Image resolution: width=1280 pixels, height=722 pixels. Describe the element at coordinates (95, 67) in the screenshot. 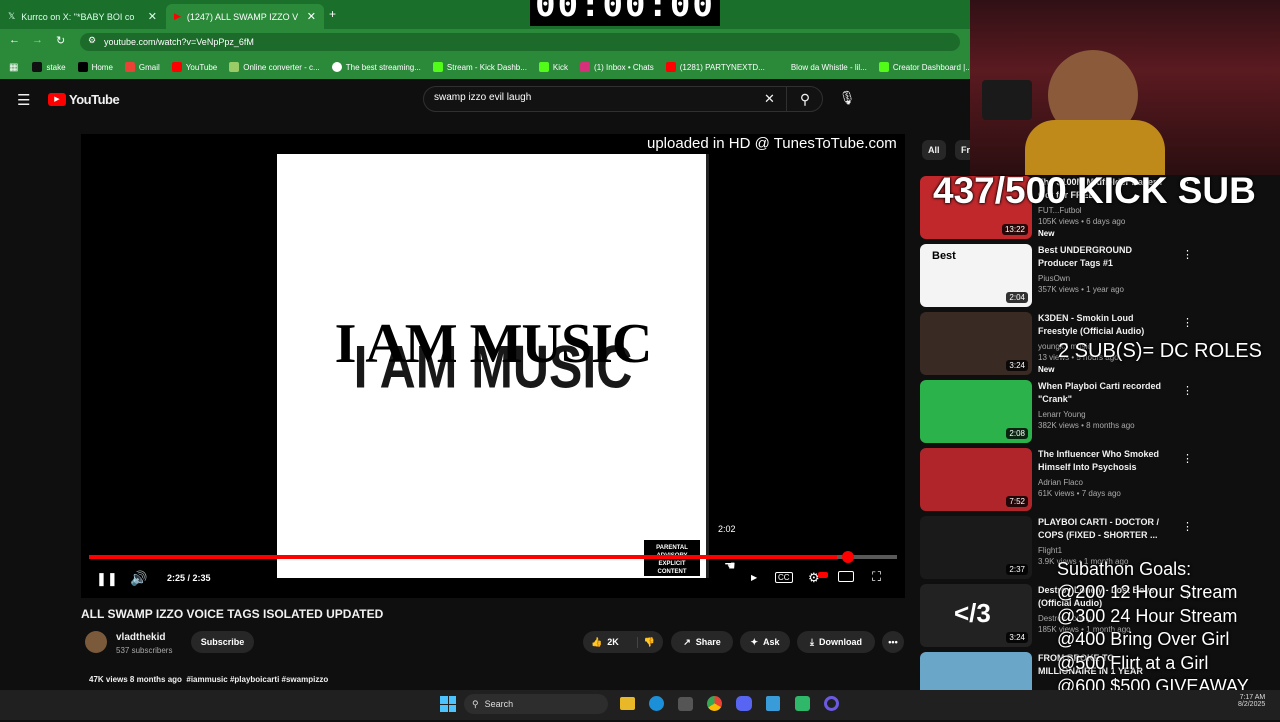

I see `bookmark-item: Home` at that location.